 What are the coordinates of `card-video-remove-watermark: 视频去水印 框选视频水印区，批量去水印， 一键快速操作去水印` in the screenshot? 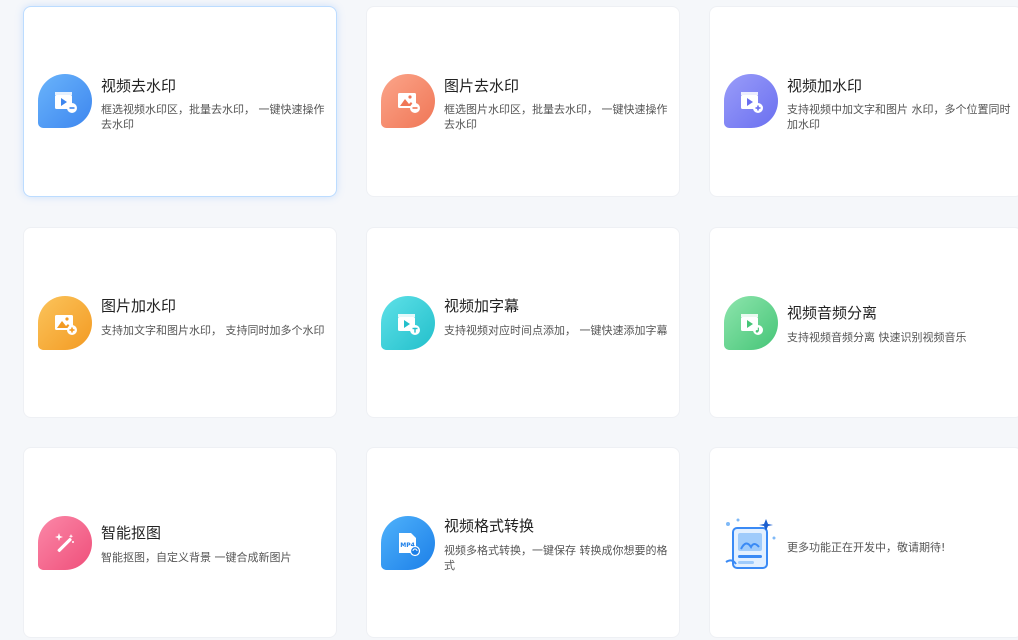 It's located at (180, 101).